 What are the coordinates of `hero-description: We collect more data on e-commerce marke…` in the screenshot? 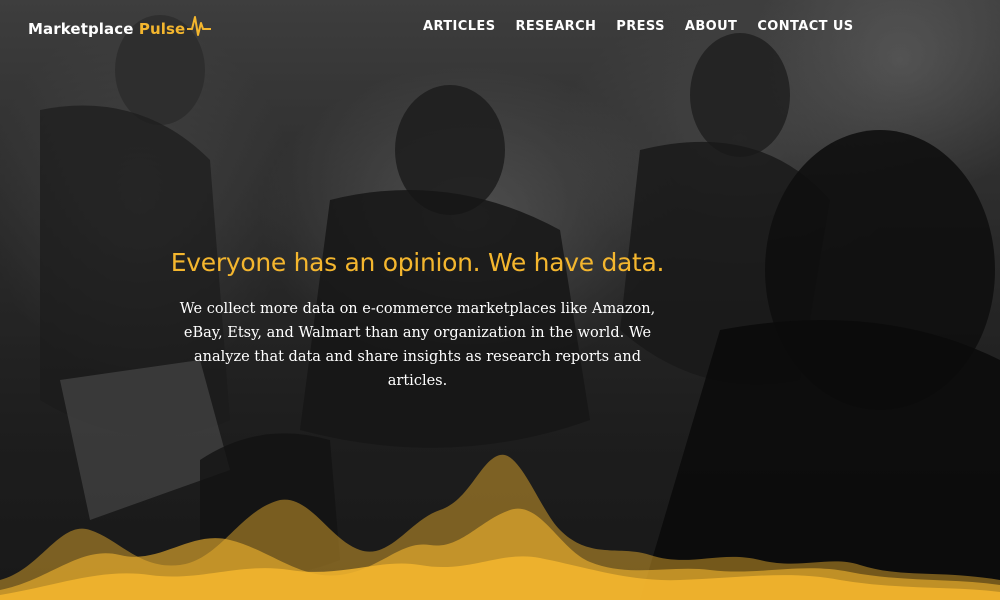 It's located at (417, 345).